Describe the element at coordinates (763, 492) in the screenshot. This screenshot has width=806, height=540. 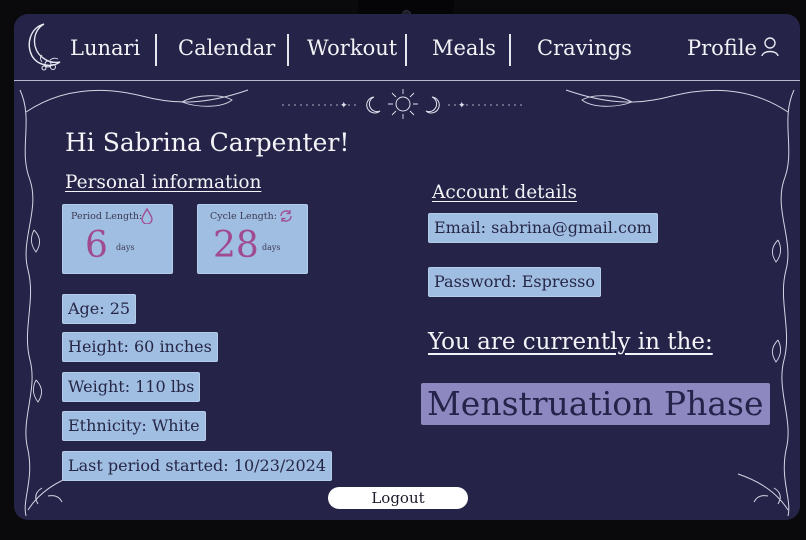
I see `bottom-right-leaf-ornament` at that location.